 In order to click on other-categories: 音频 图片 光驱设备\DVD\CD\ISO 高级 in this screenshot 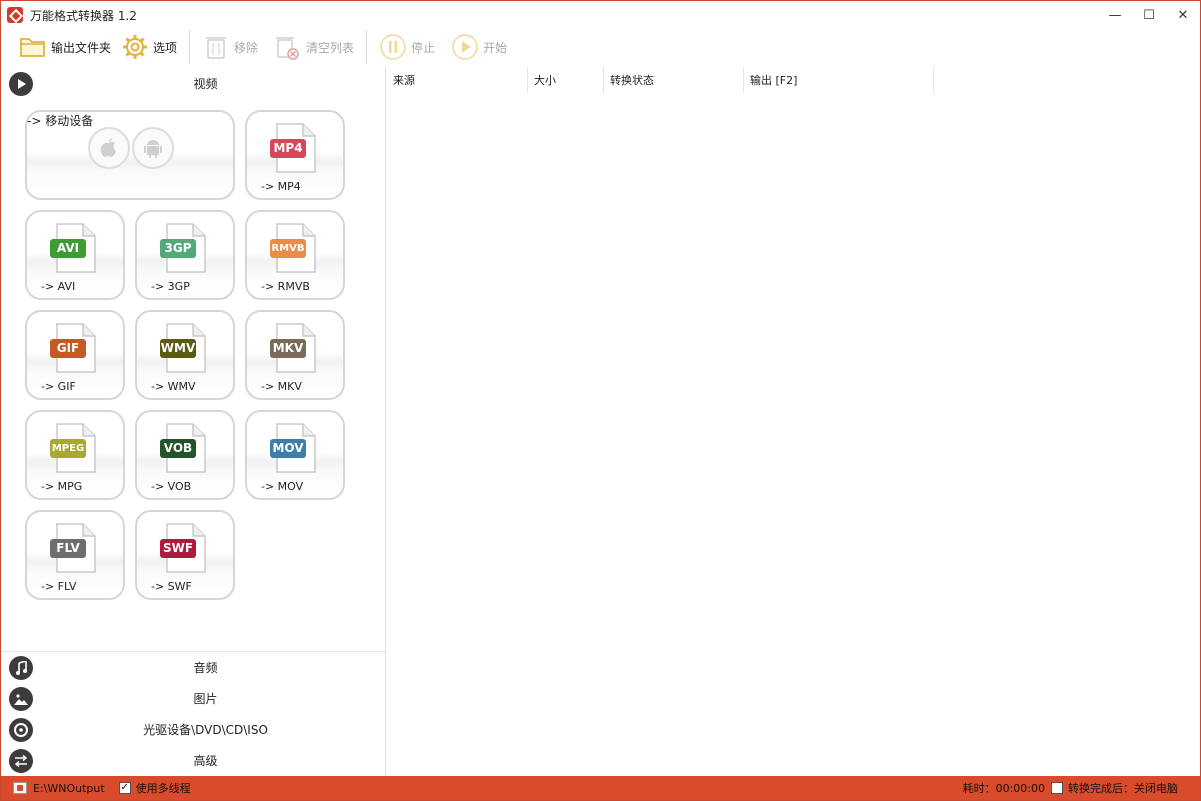, I will do `click(193, 712)`.